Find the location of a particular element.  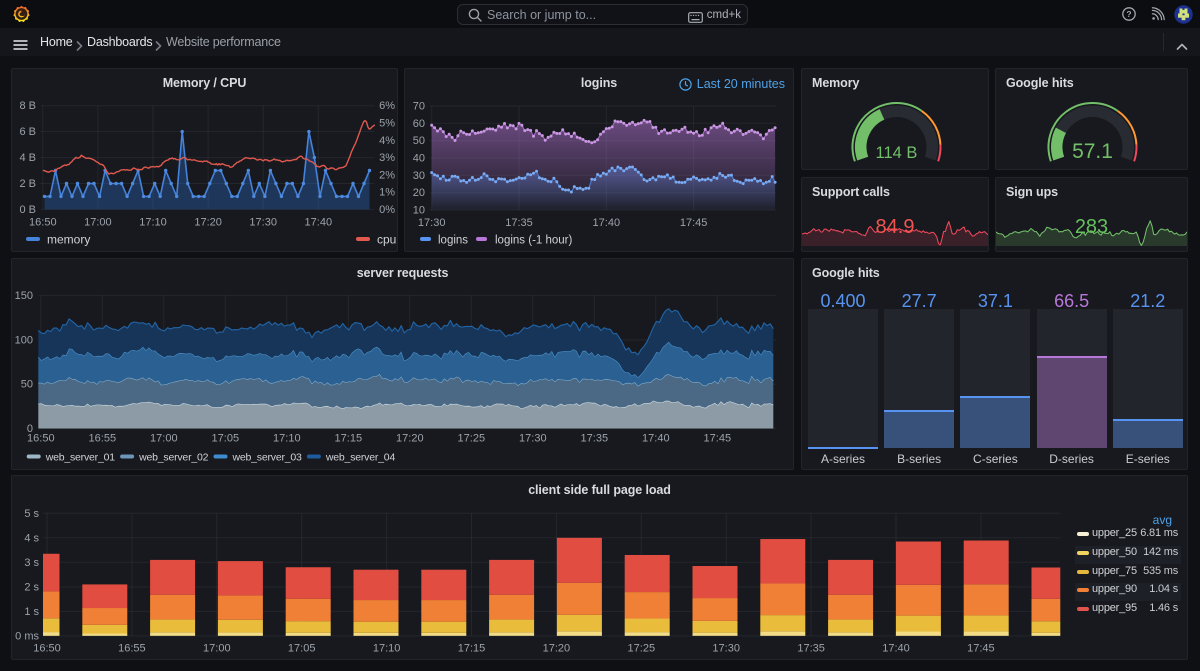

svg-text: 70 is located at coordinates (419, 107).